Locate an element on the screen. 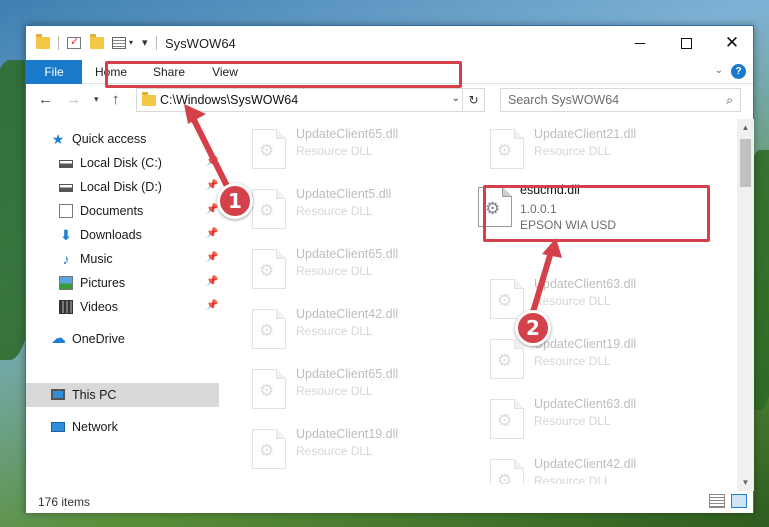 The width and height of the screenshot is (769, 527). maximize-button is located at coordinates (686, 43).